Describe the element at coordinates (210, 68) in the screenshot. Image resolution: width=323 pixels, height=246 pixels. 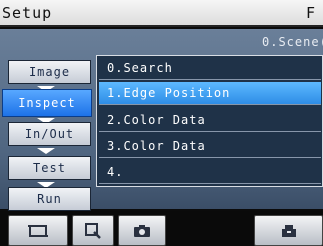
I see `list-item-search: 0.Search` at that location.